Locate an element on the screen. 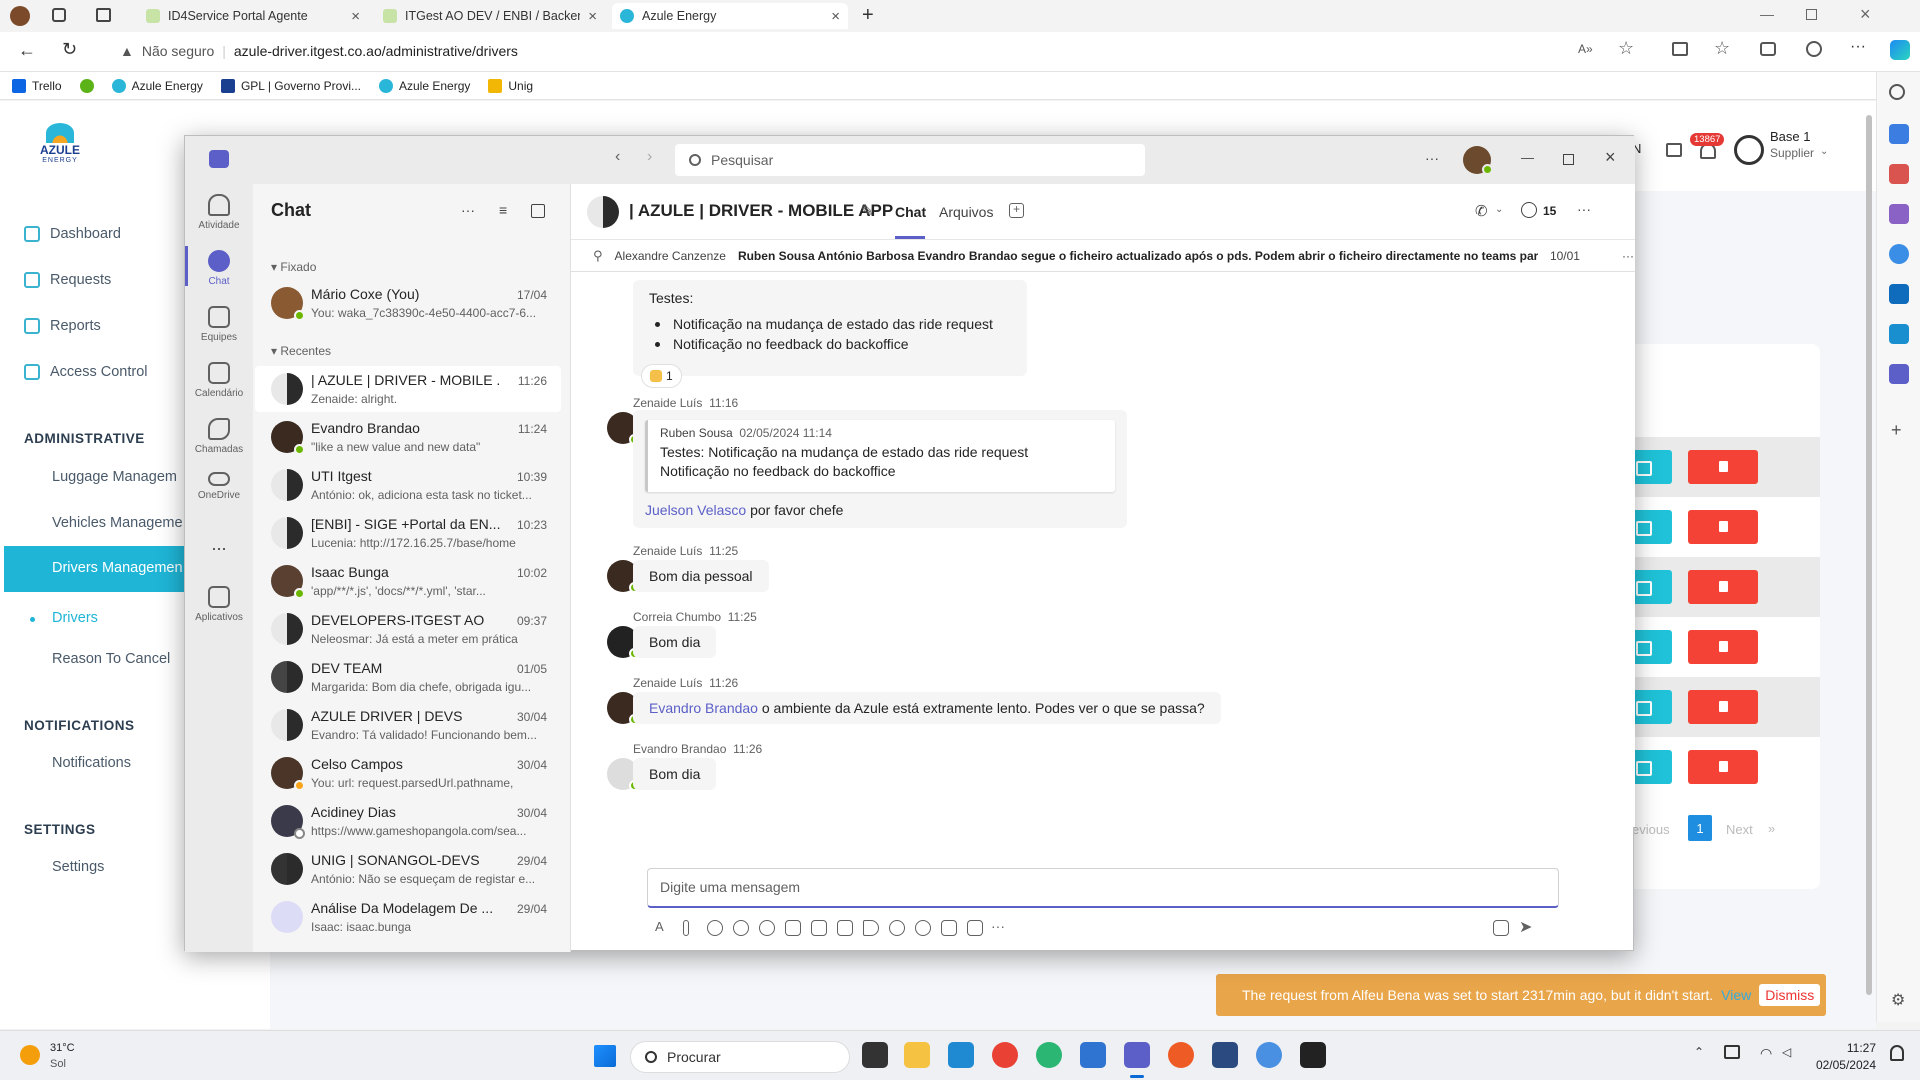  minimize-window-icon: — is located at coordinates (1767, 14).